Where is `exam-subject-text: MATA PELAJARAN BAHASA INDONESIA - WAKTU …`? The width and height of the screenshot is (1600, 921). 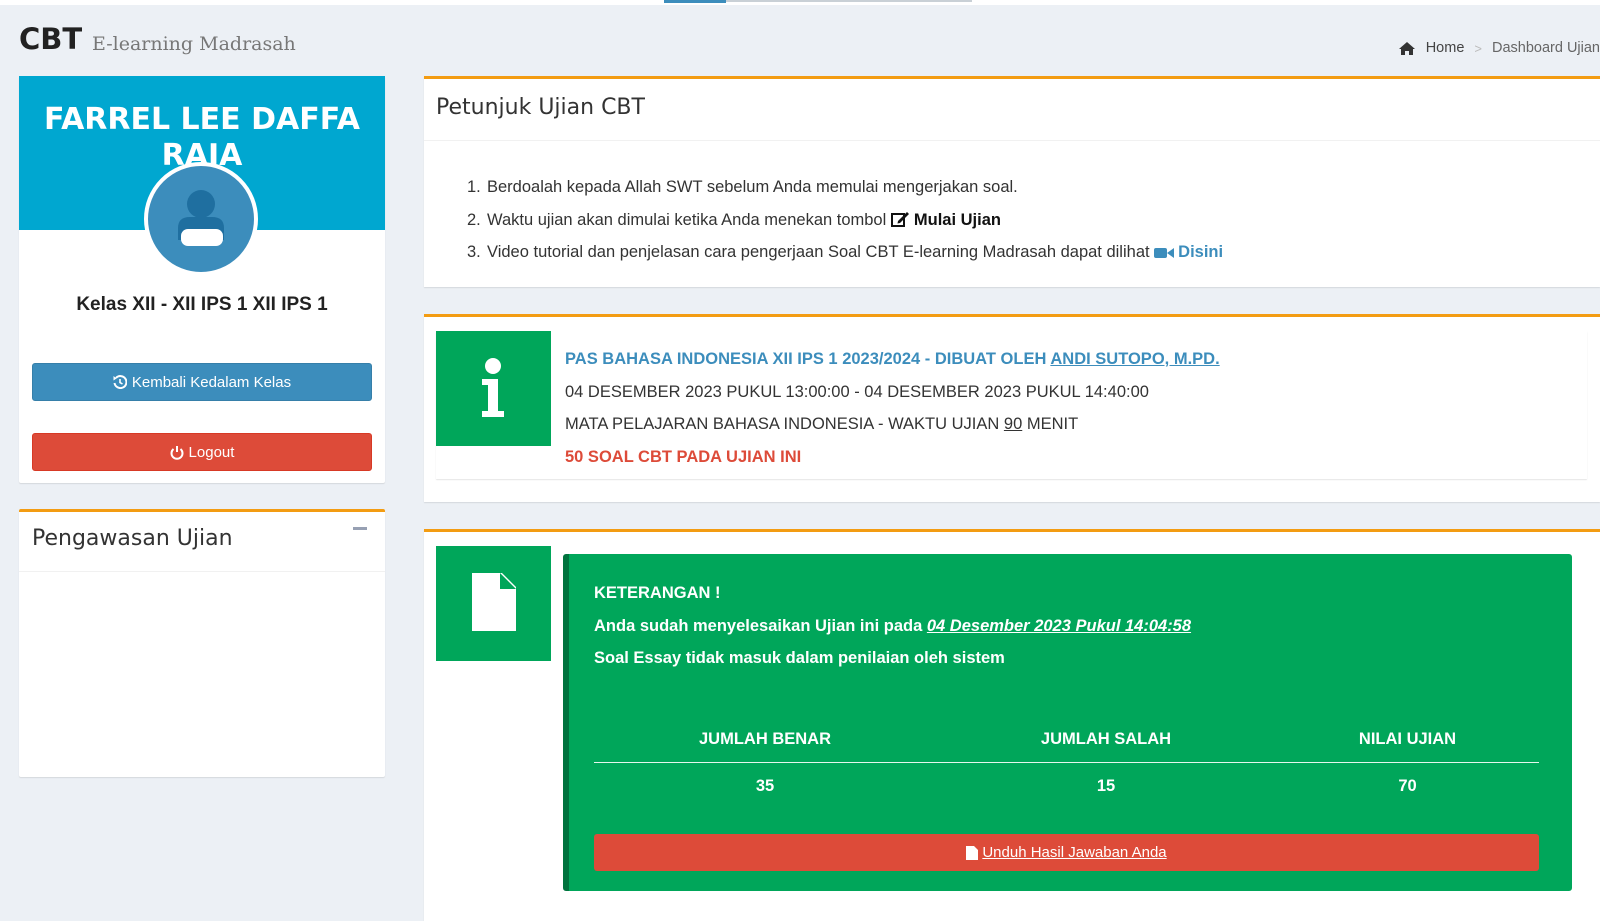
exam-subject-text: MATA PELAJARAN BAHASA INDONESIA - WAKTU … is located at coordinates (782, 424).